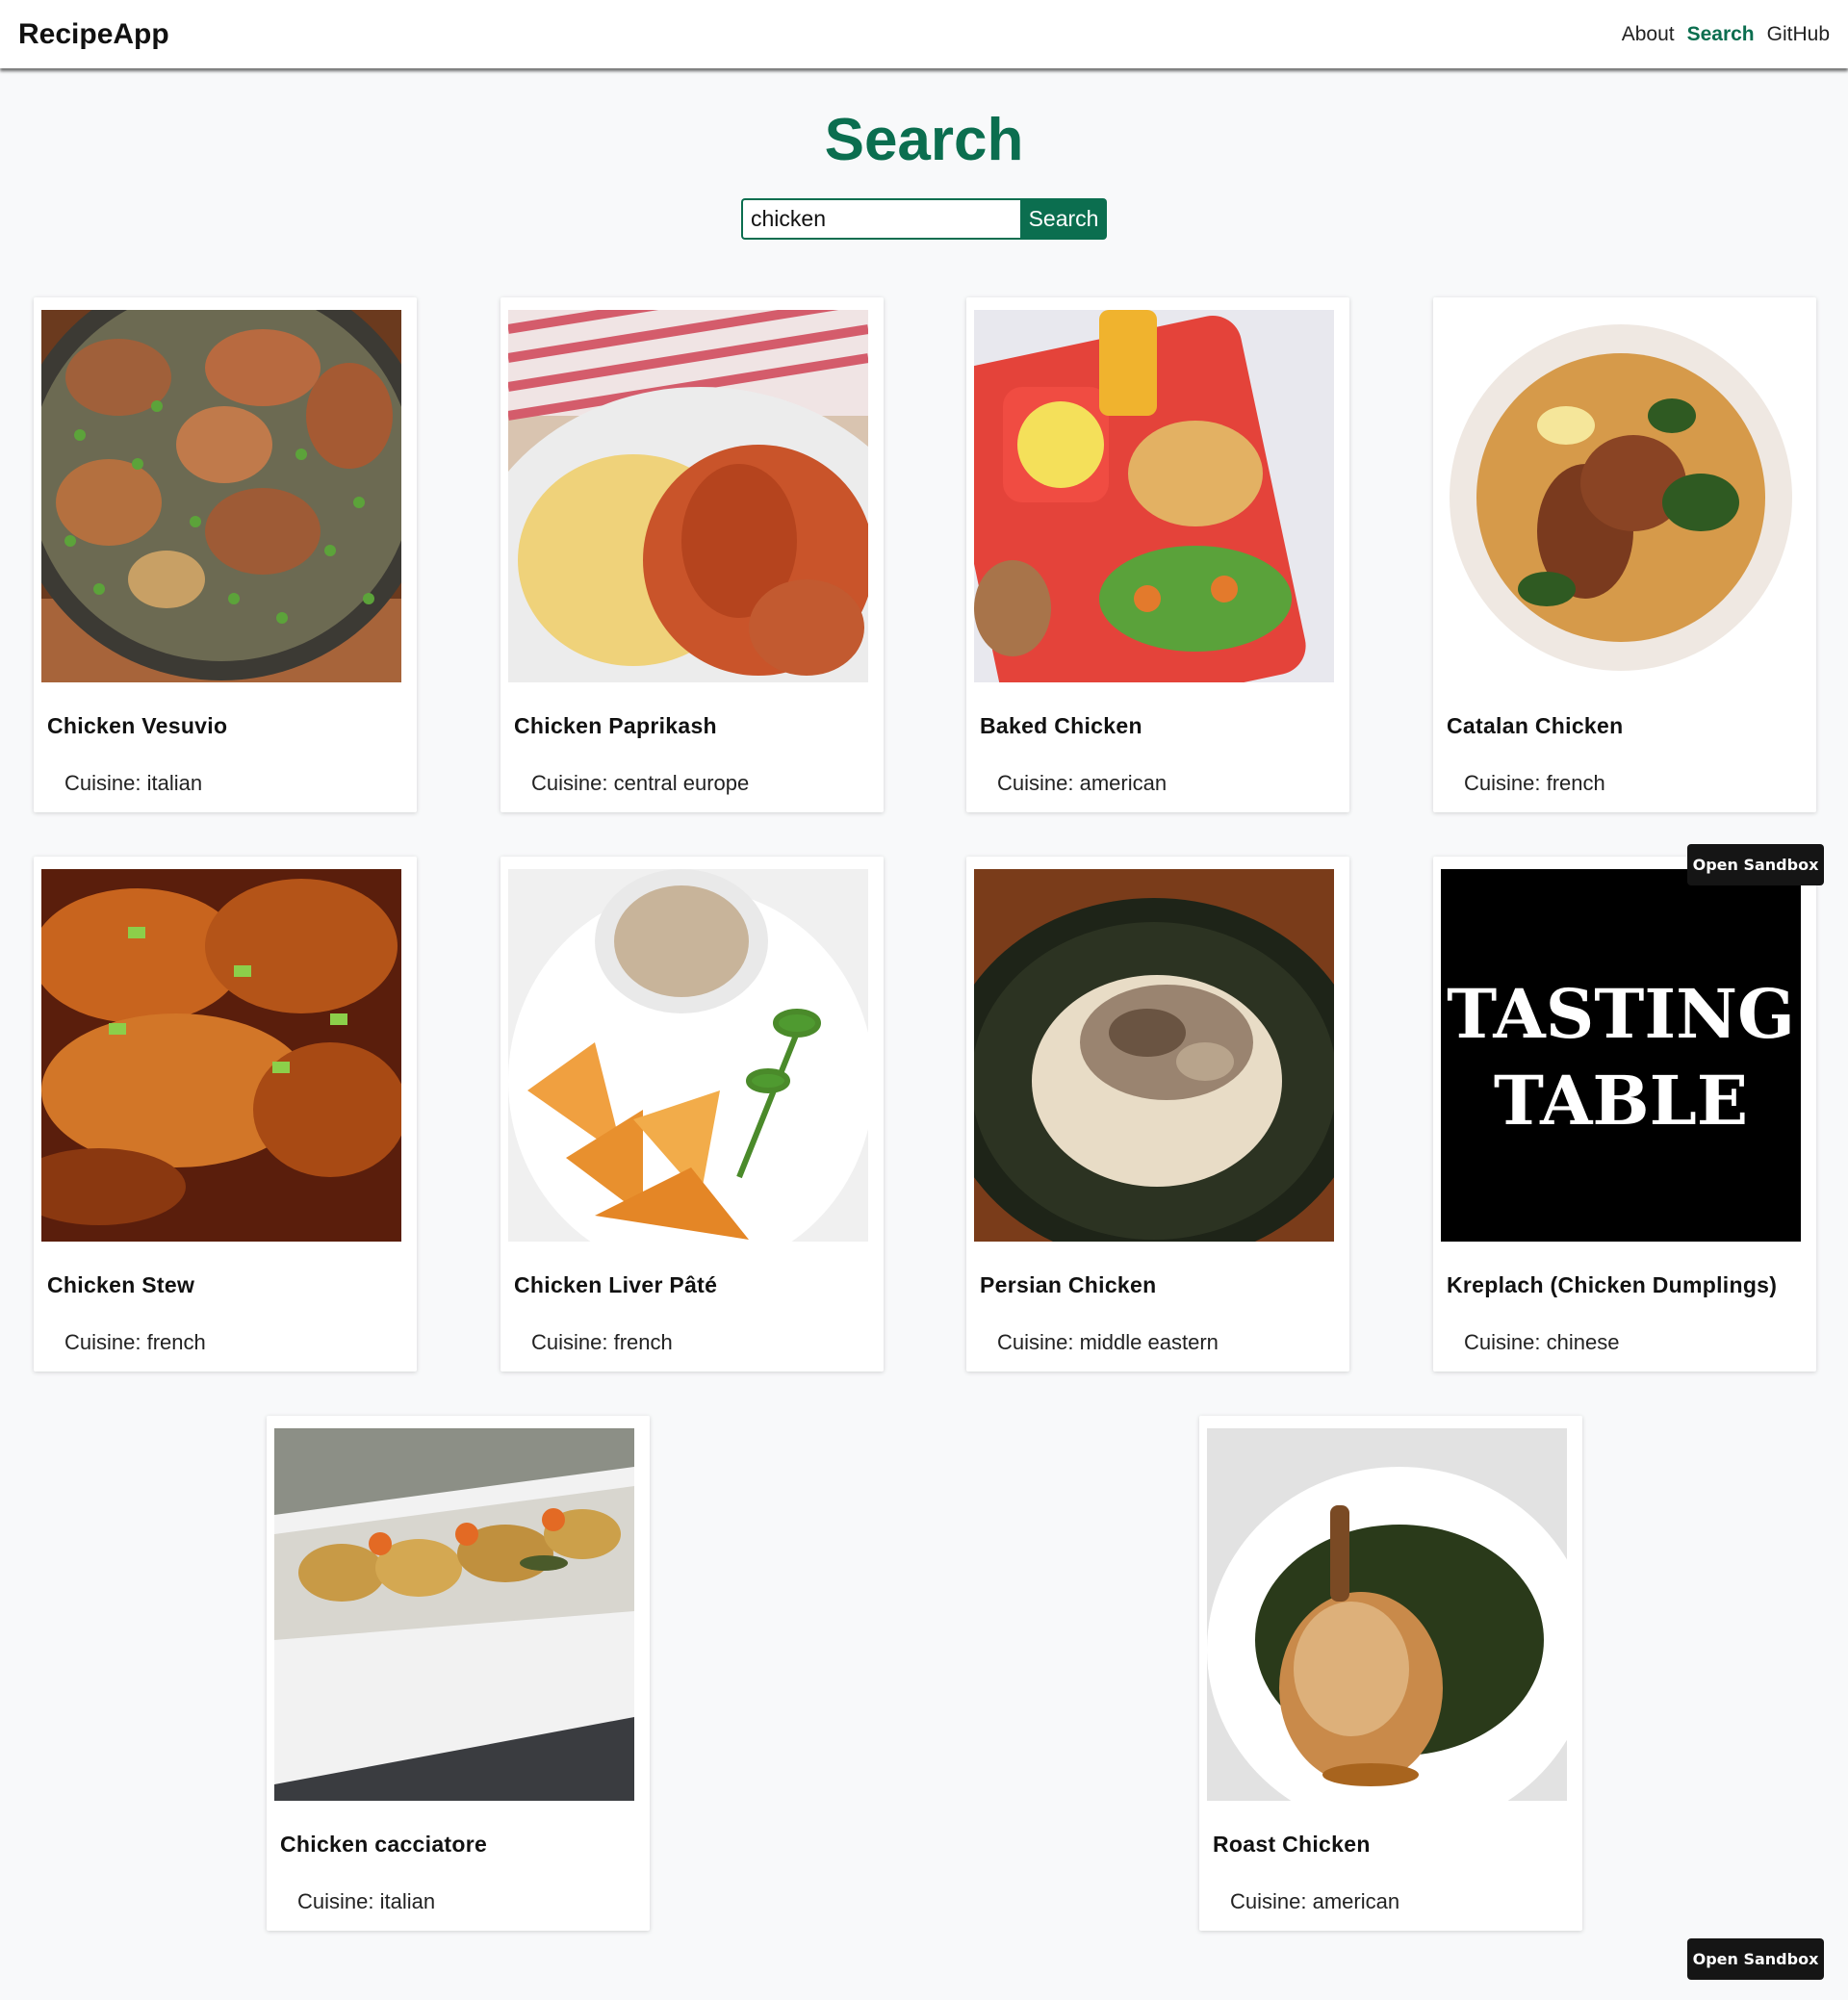  I want to click on recipe-card: Catalan Chicken Cuisine: french, so click(1624, 554).